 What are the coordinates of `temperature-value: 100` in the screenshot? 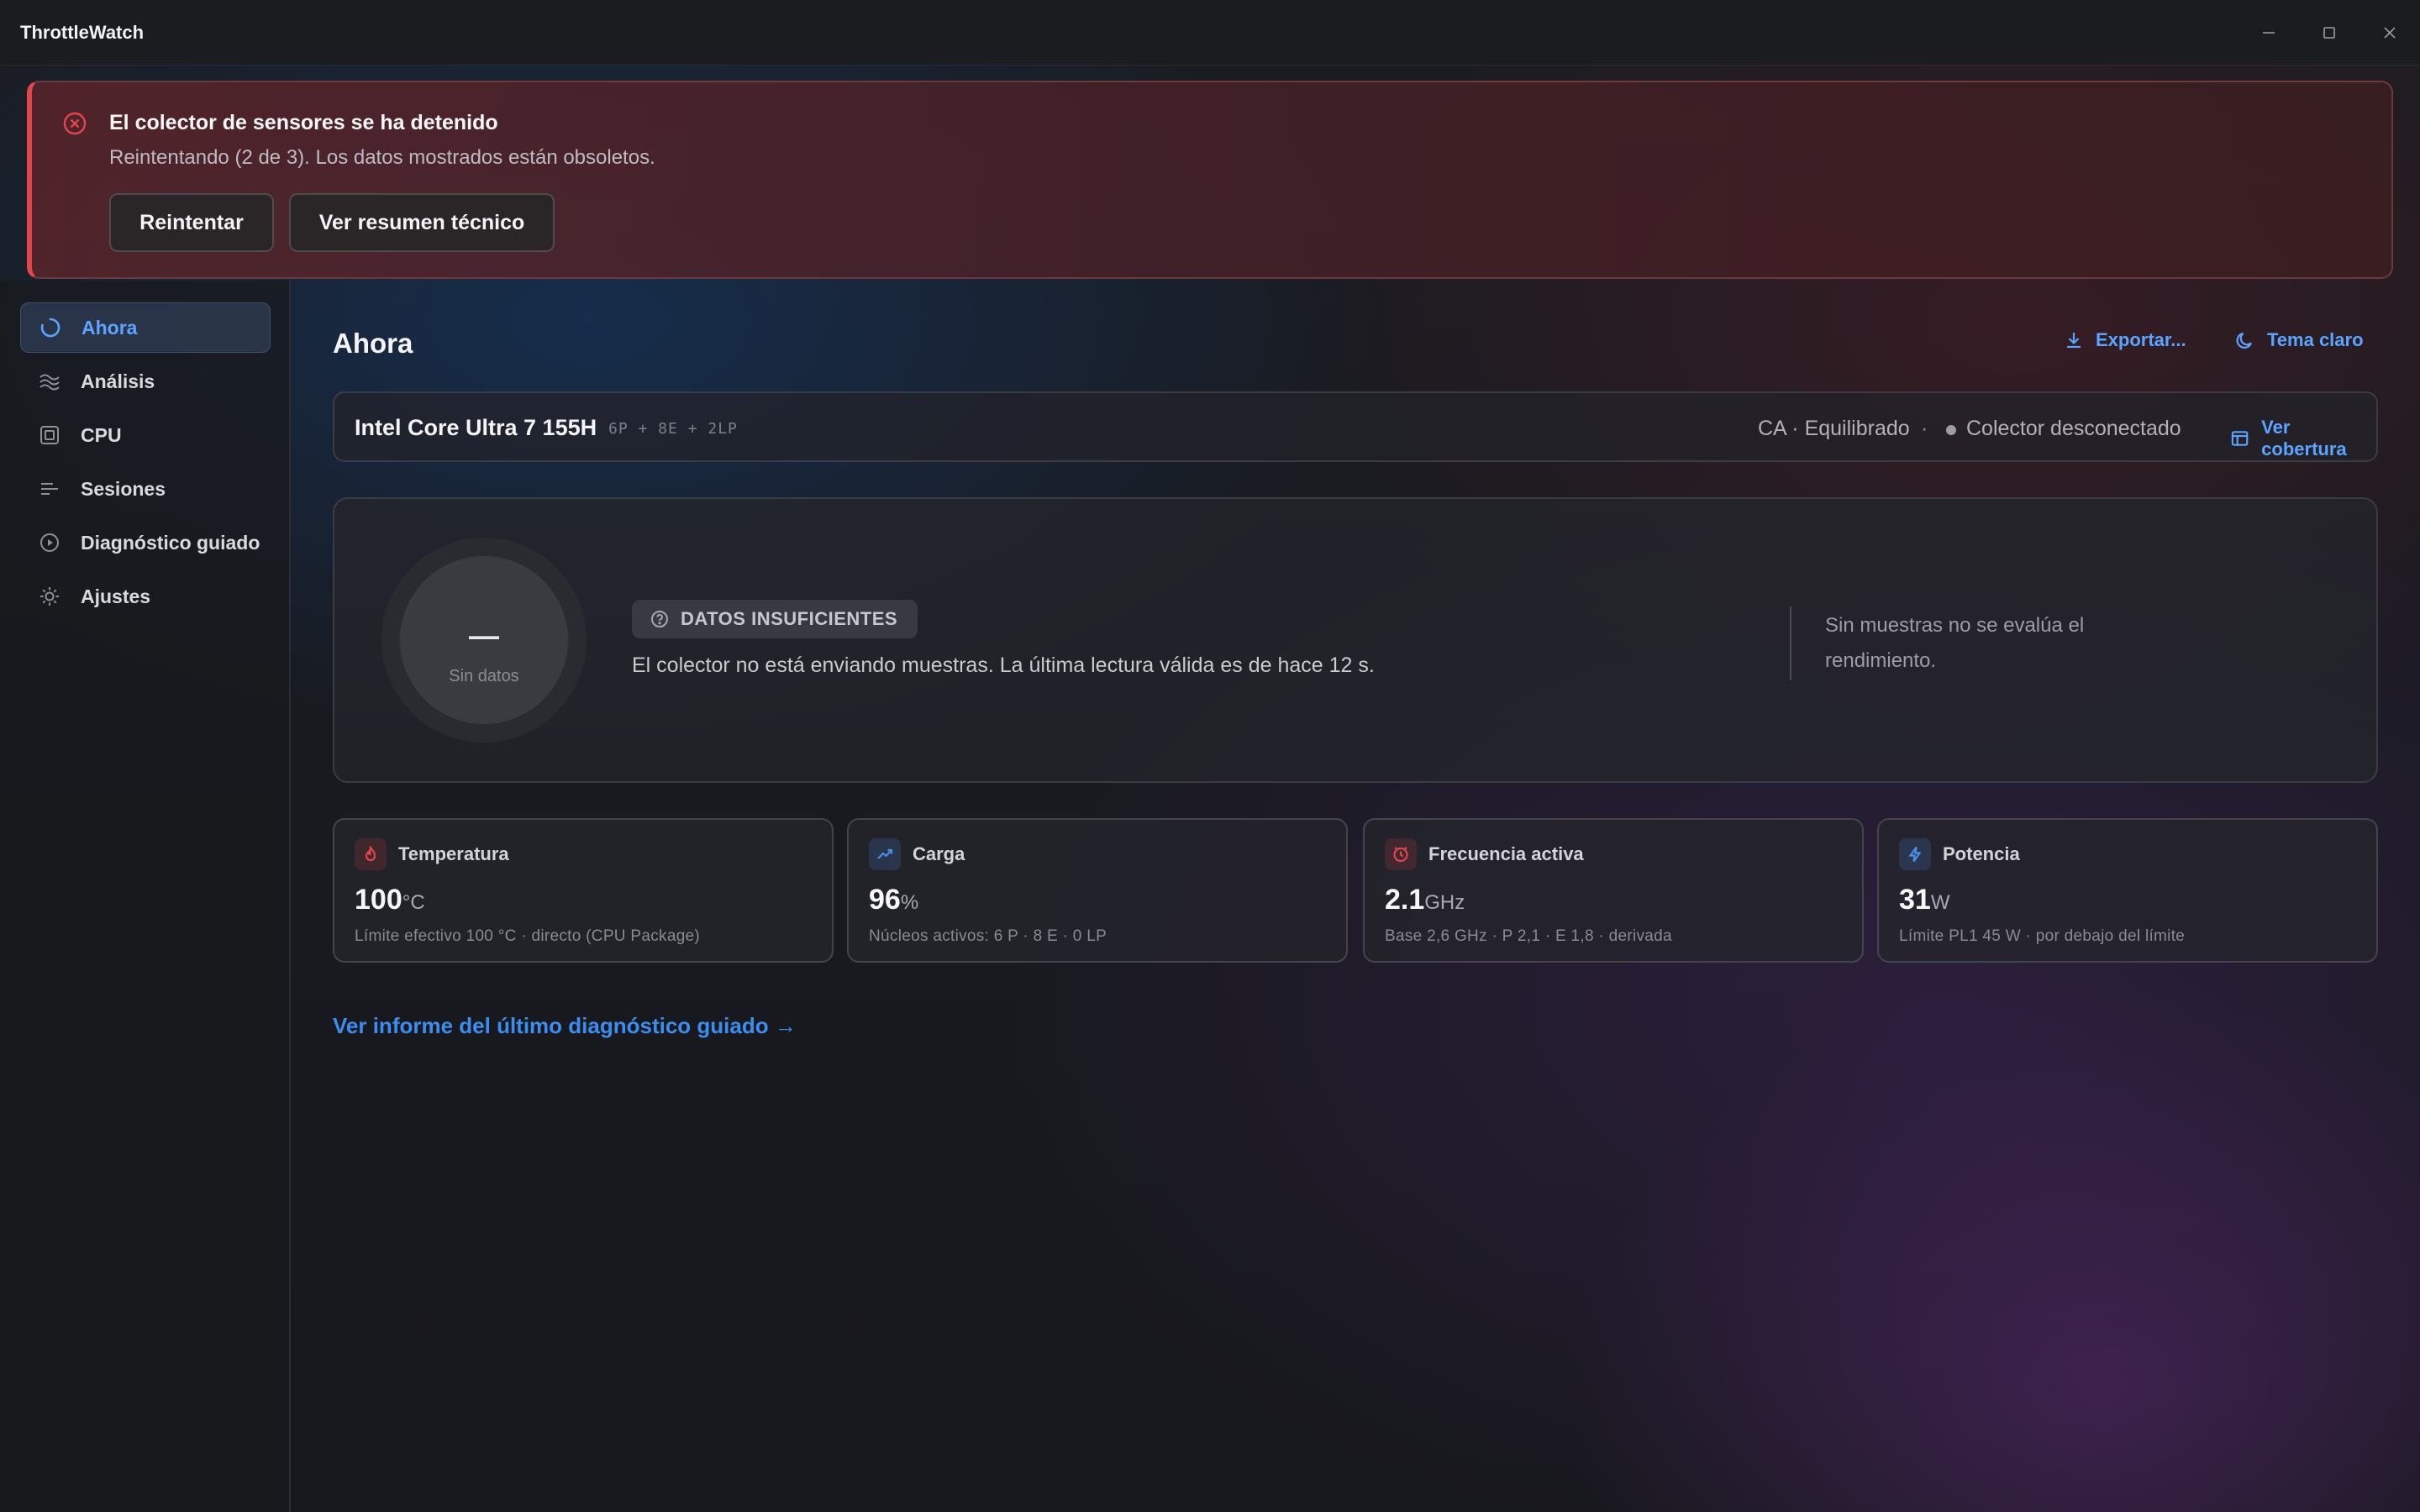 It's located at (378, 900).